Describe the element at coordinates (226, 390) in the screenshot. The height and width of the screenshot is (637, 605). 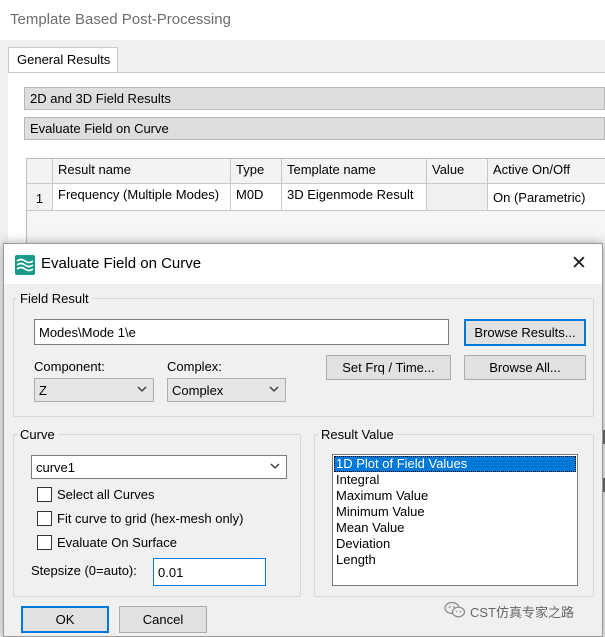
I see `complex-dropdown: Complex` at that location.